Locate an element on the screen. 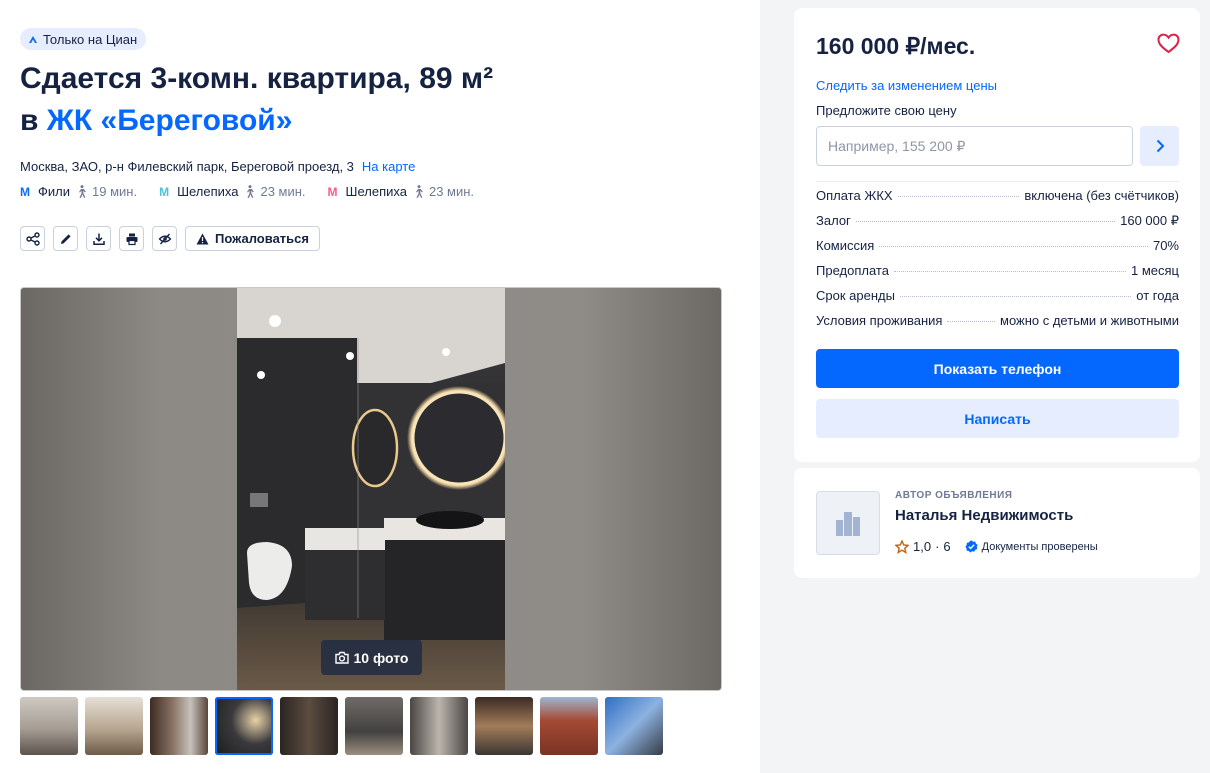 Image resolution: width=1210 pixels, height=773 pixels. term-label: Залог is located at coordinates (833, 220).